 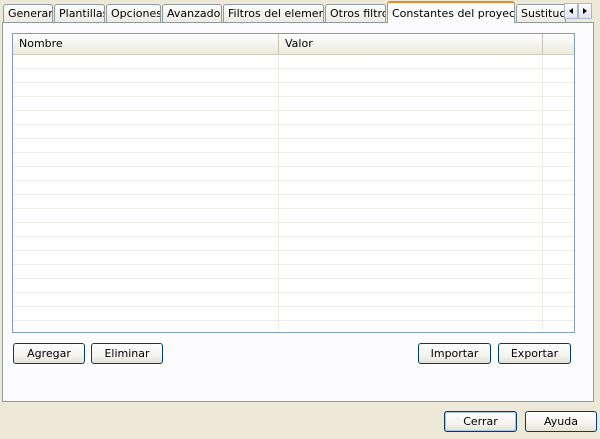 What do you see at coordinates (49, 353) in the screenshot?
I see `add-button: Agregar` at bounding box center [49, 353].